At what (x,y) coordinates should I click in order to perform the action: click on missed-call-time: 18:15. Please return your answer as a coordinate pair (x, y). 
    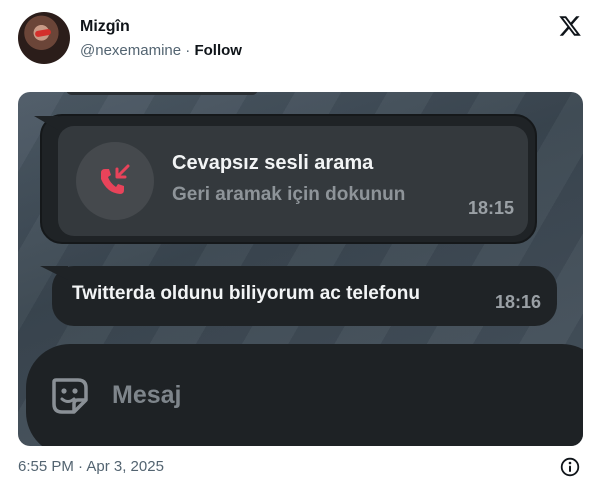
    Looking at the image, I should click on (490, 208).